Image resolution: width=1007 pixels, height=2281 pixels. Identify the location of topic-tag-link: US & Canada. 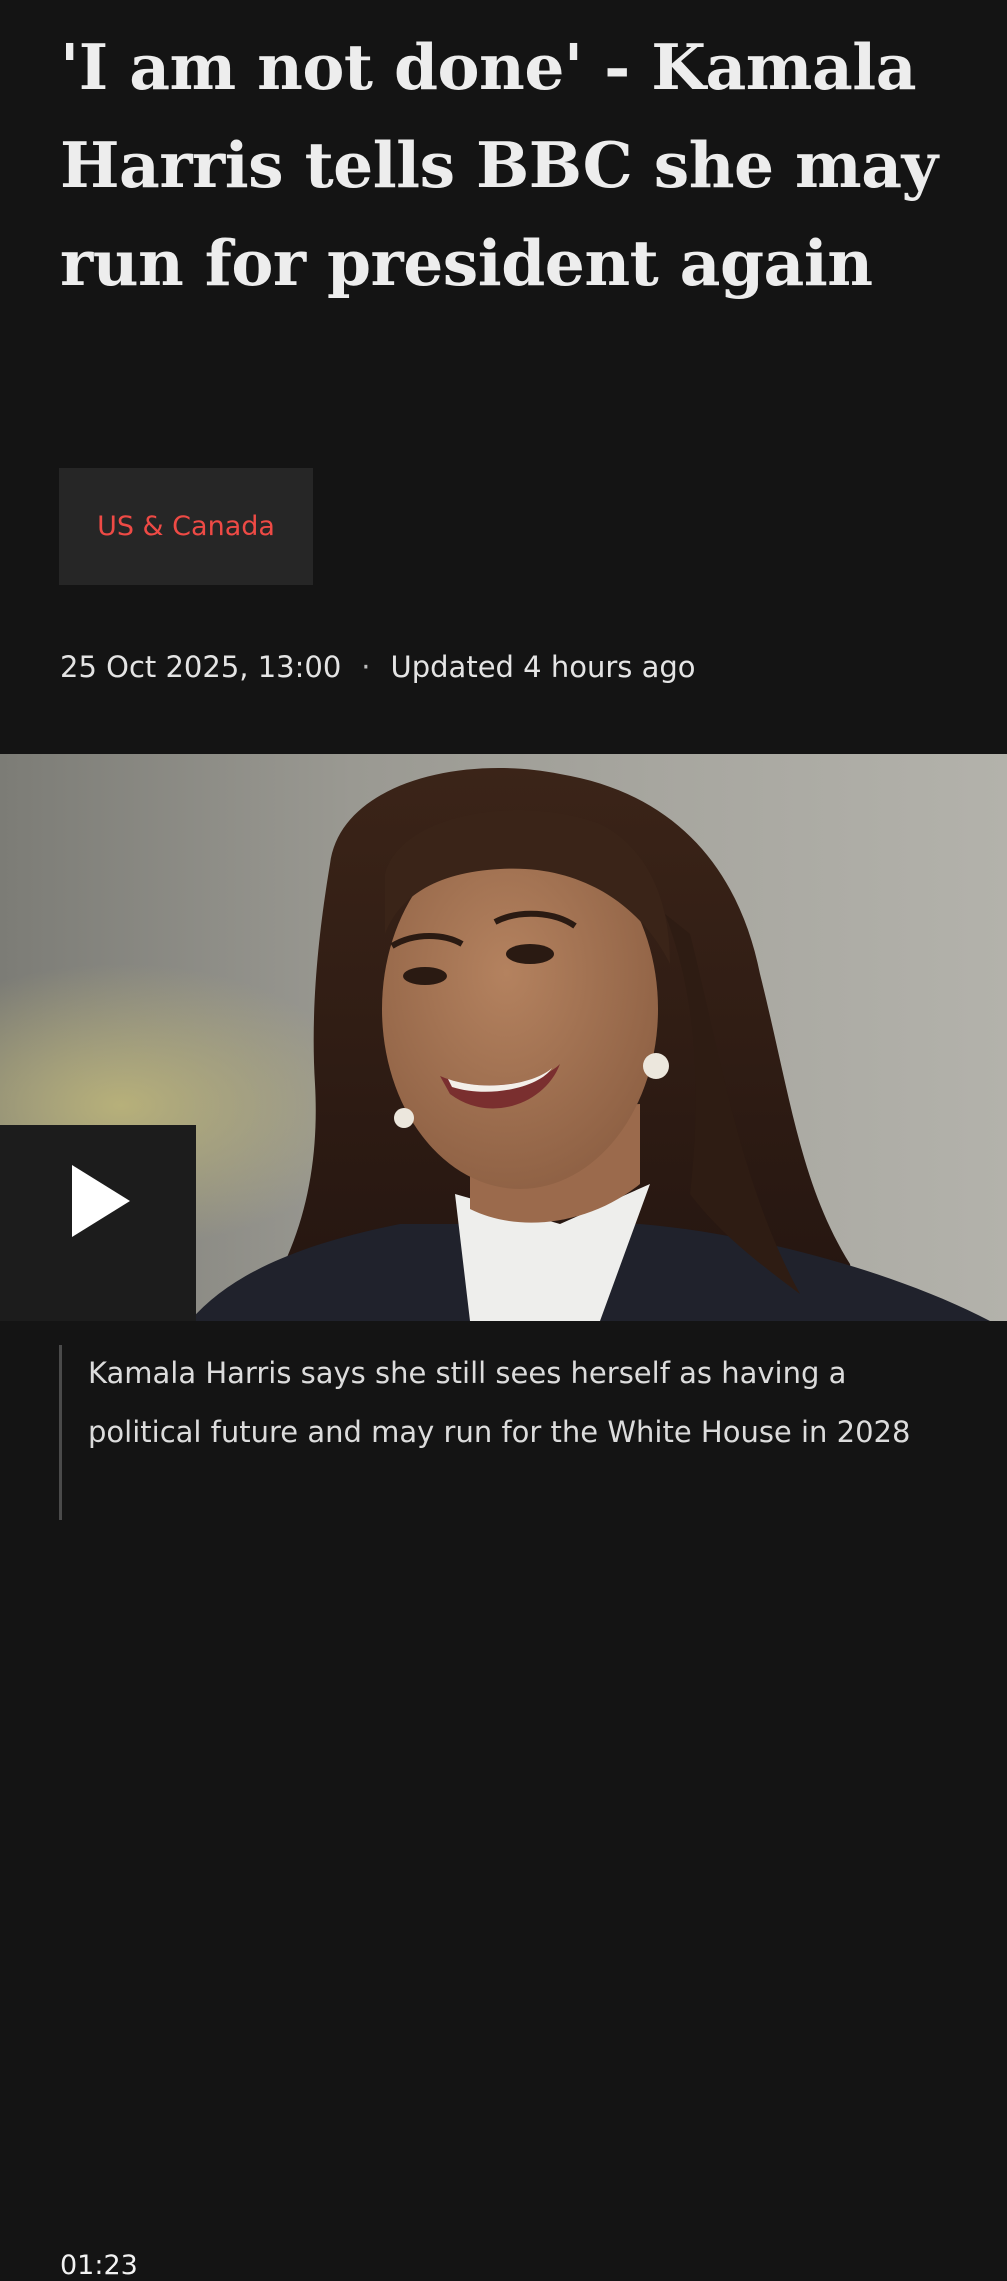
(186, 526).